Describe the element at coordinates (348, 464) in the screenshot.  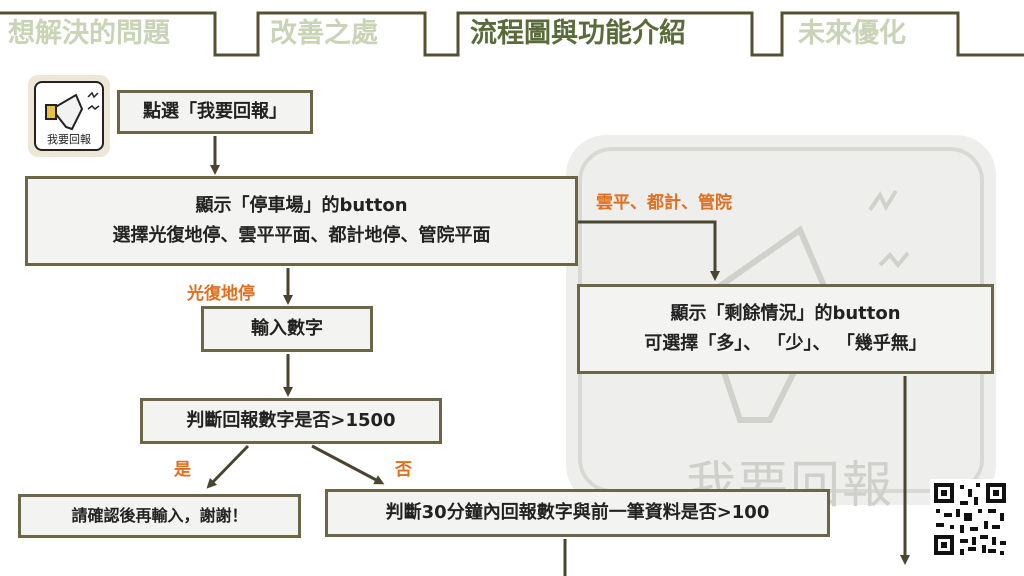
I see `arrow-no` at that location.